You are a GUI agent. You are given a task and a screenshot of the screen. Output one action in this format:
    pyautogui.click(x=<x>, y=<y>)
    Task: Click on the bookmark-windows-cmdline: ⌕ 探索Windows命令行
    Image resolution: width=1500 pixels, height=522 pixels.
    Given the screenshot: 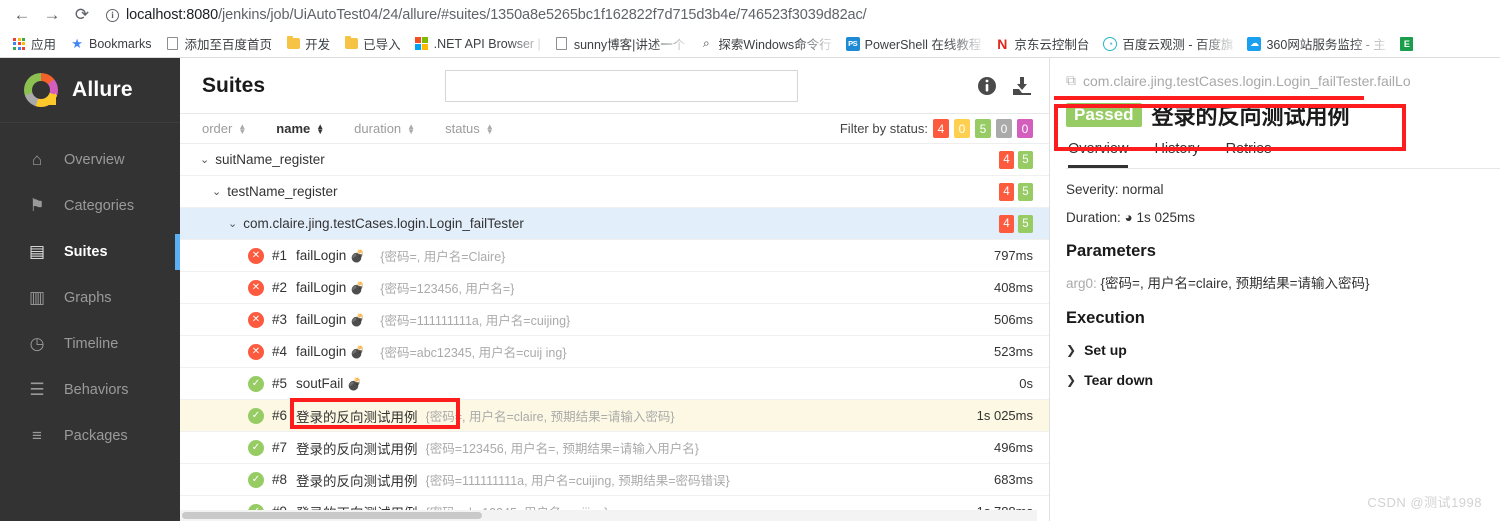 What is the action you would take?
    pyautogui.click(x=765, y=43)
    